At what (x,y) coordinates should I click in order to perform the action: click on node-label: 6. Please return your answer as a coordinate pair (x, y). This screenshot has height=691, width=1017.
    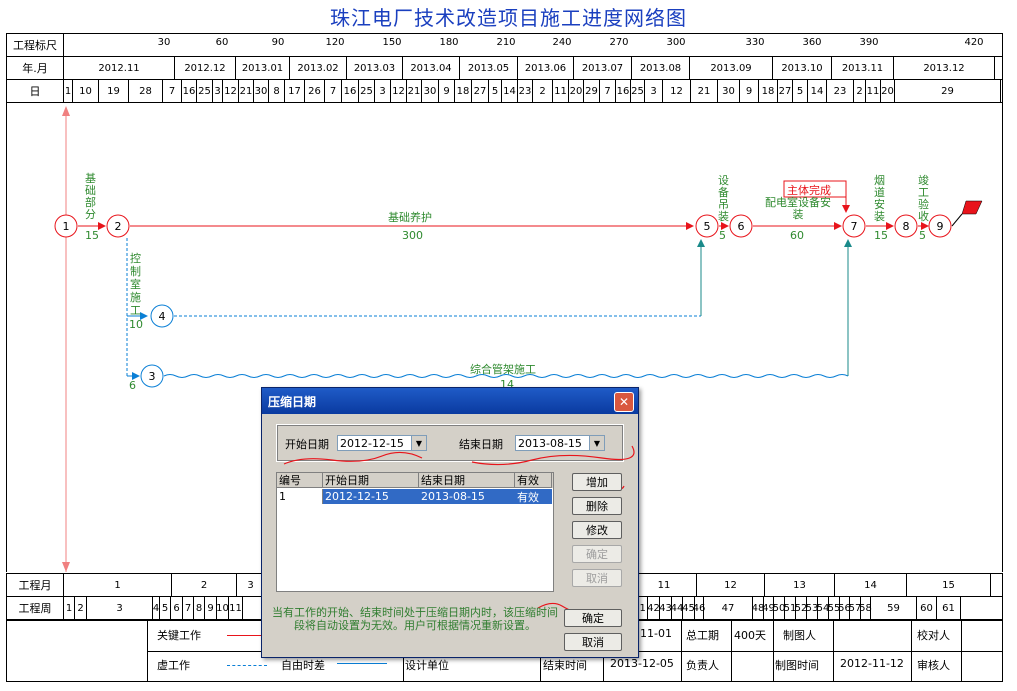
    Looking at the image, I should click on (741, 226).